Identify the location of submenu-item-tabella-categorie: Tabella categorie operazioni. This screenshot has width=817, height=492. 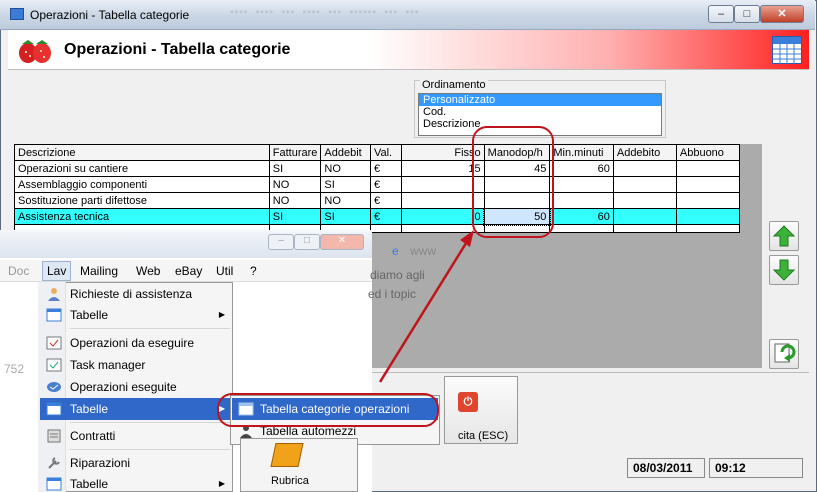
(335, 409).